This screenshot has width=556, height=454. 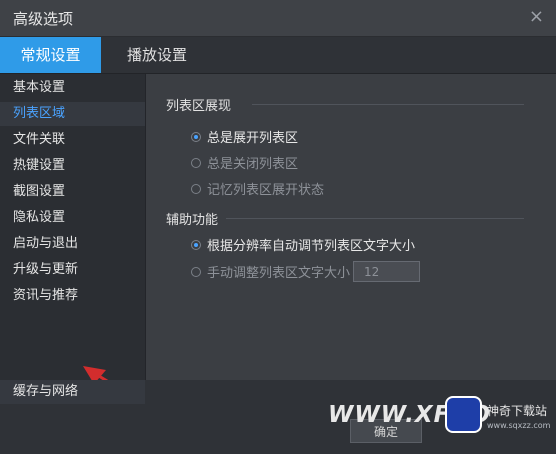 I want to click on tab-playback-settings: 播放设置, so click(x=157, y=55).